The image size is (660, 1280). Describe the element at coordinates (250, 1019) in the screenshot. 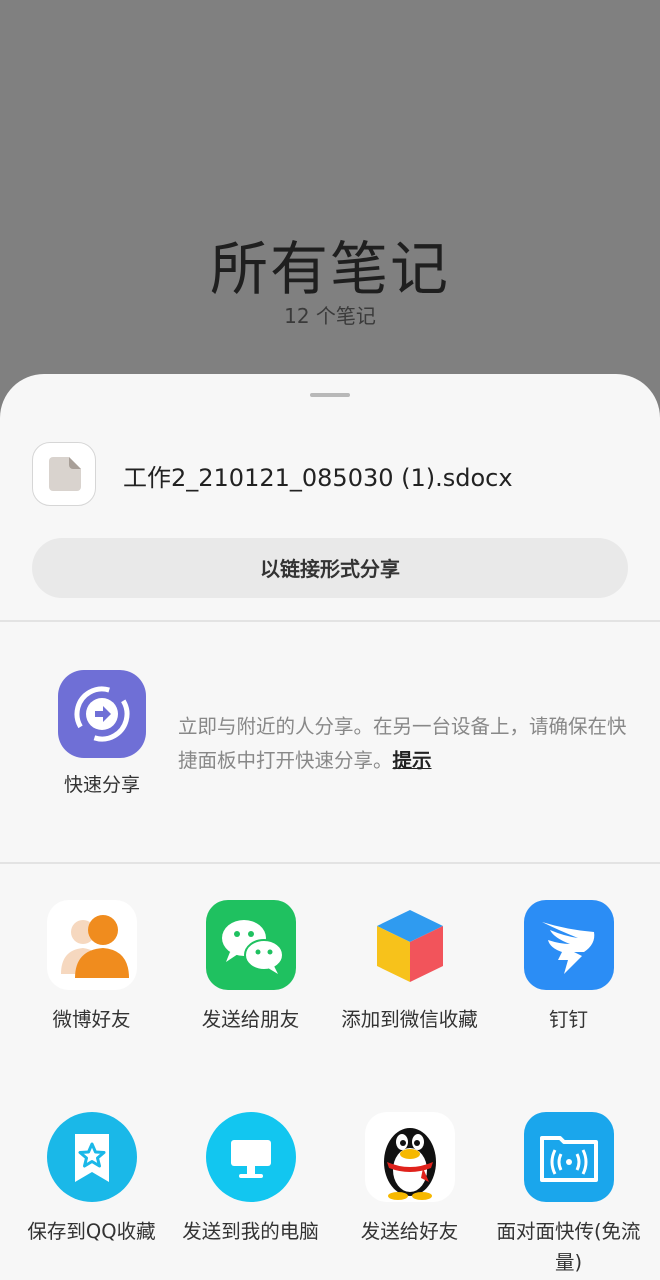

I see `app-label: 发送给朋友` at that location.